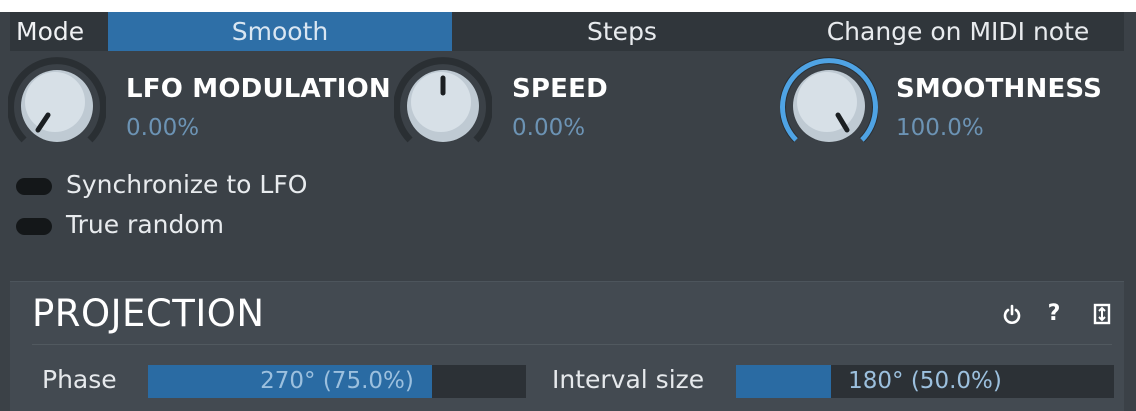  I want to click on lfo-modulation-value: 0.00%, so click(163, 128).